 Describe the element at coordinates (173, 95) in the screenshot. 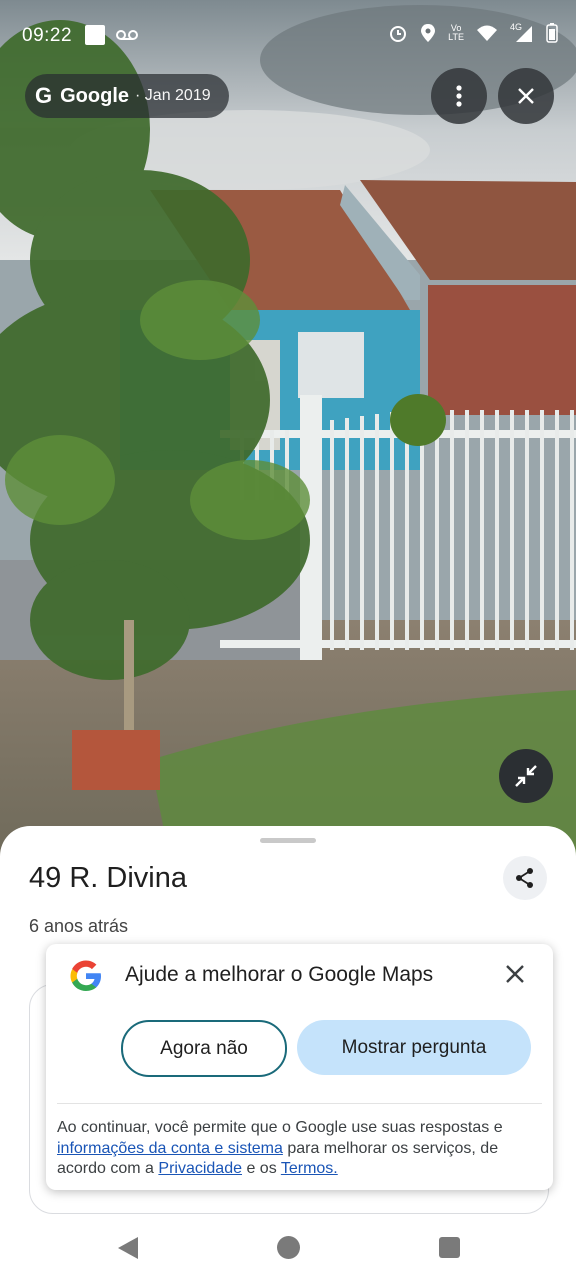

I see `imagery-date: · Jan 2019` at that location.